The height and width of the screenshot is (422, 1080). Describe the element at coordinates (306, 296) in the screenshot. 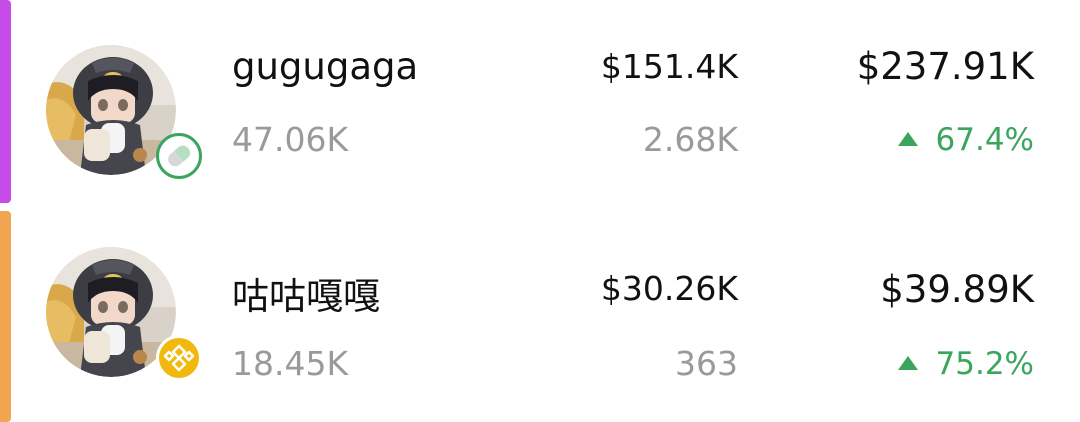

I see `token-name: 咕咕嘎嘎` at that location.